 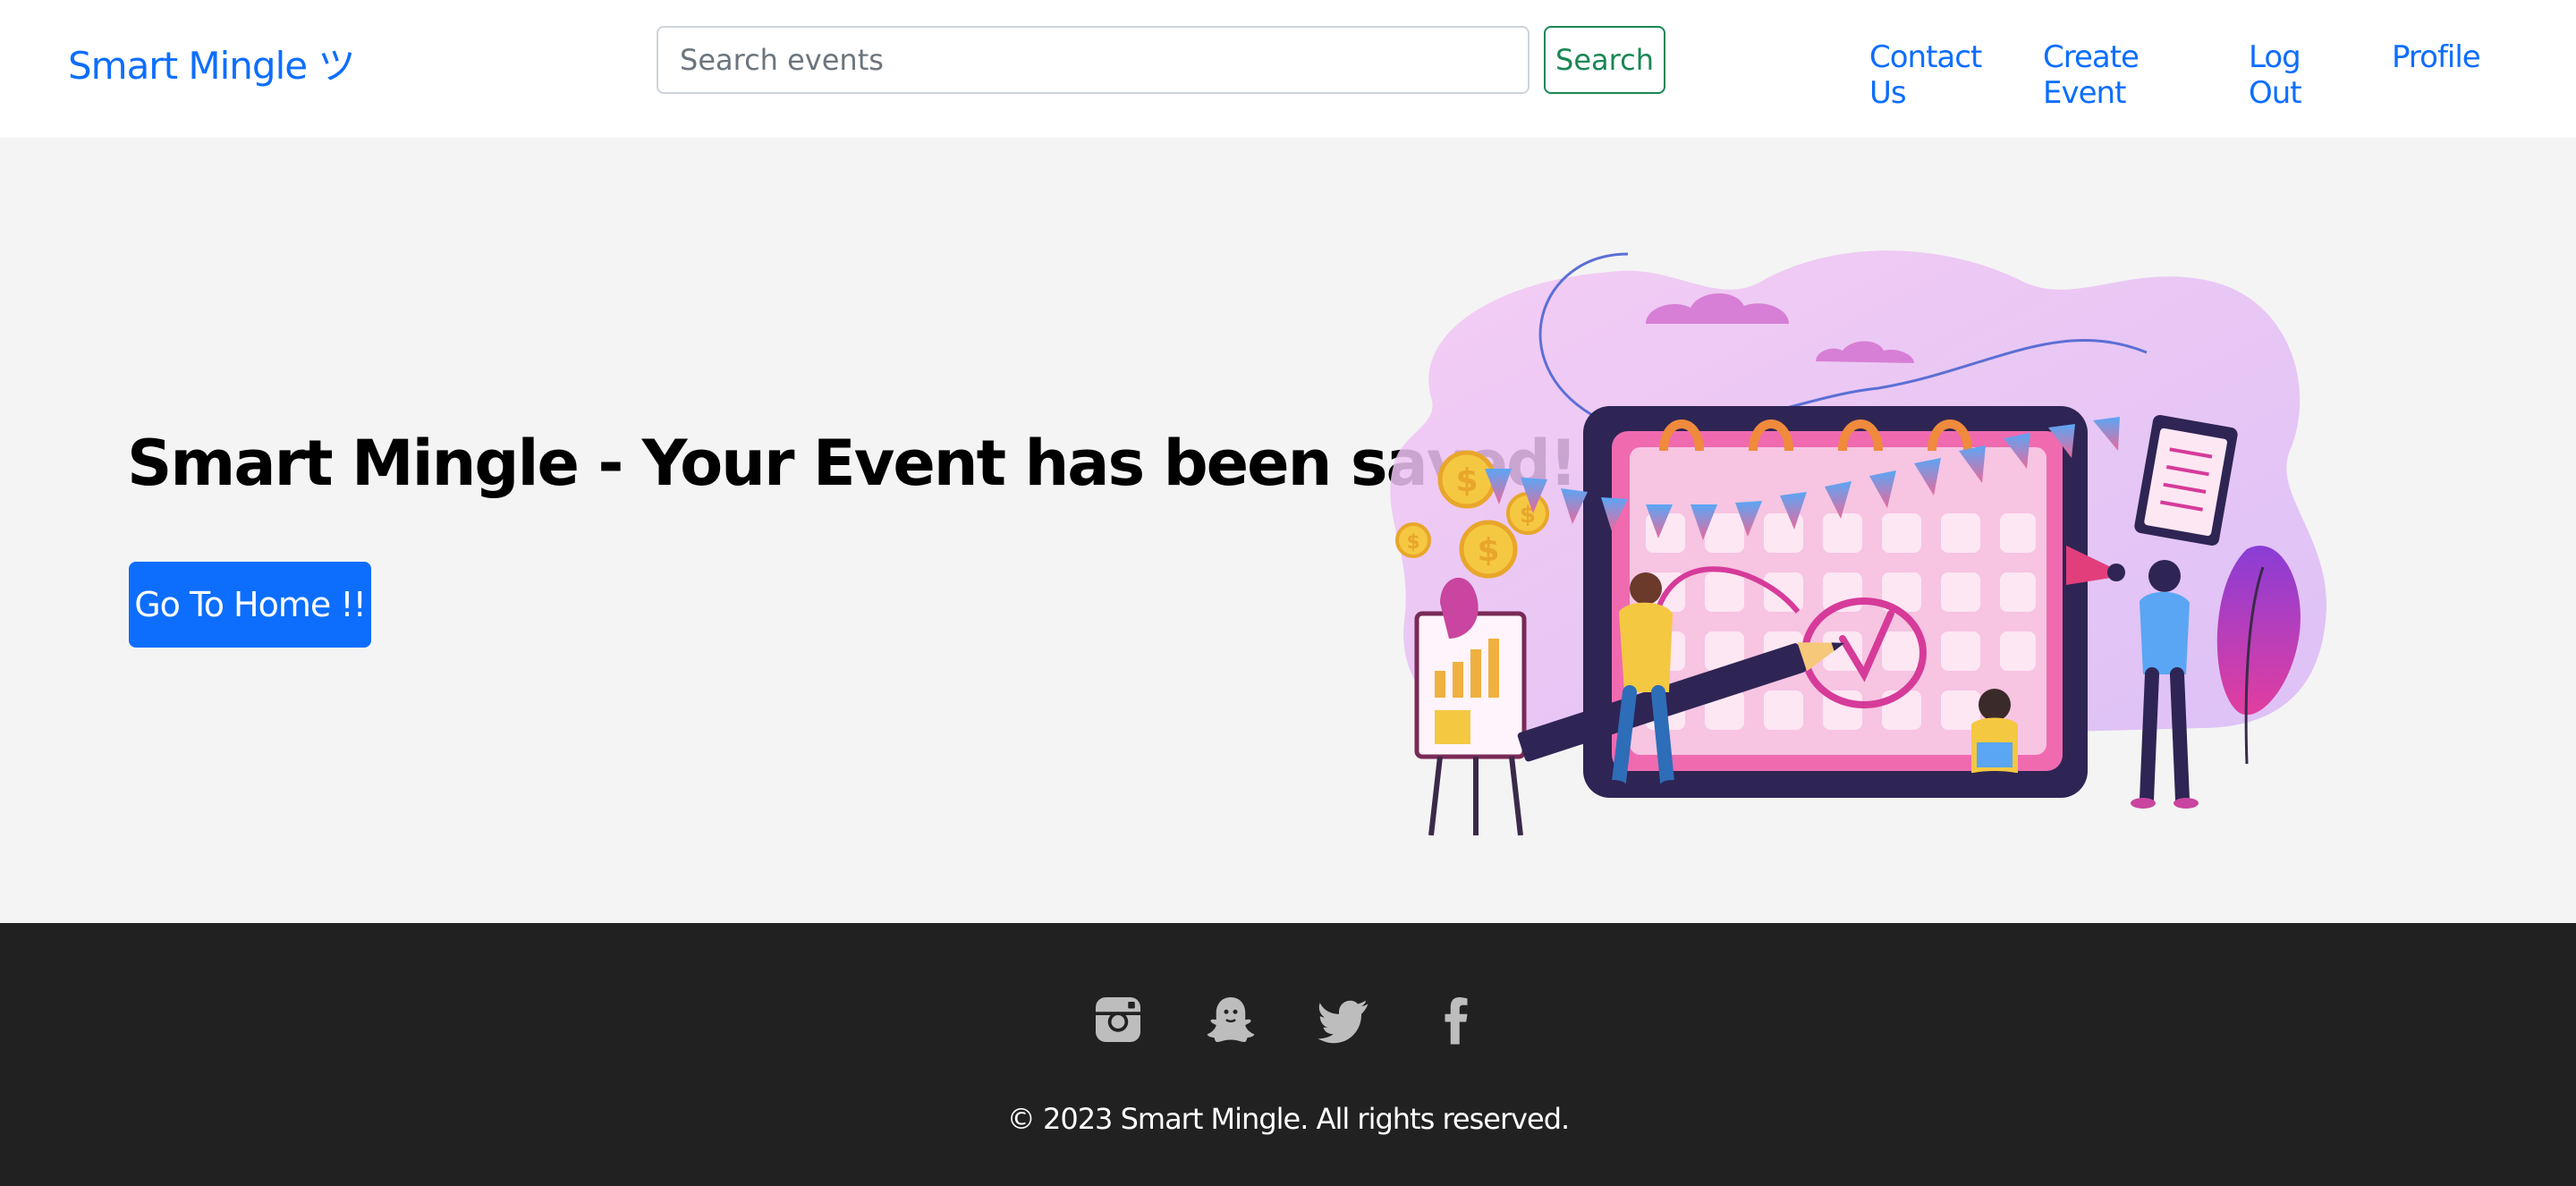 What do you see at coordinates (1925, 75) in the screenshot?
I see `nav-link-contact-us: Contact Us` at bounding box center [1925, 75].